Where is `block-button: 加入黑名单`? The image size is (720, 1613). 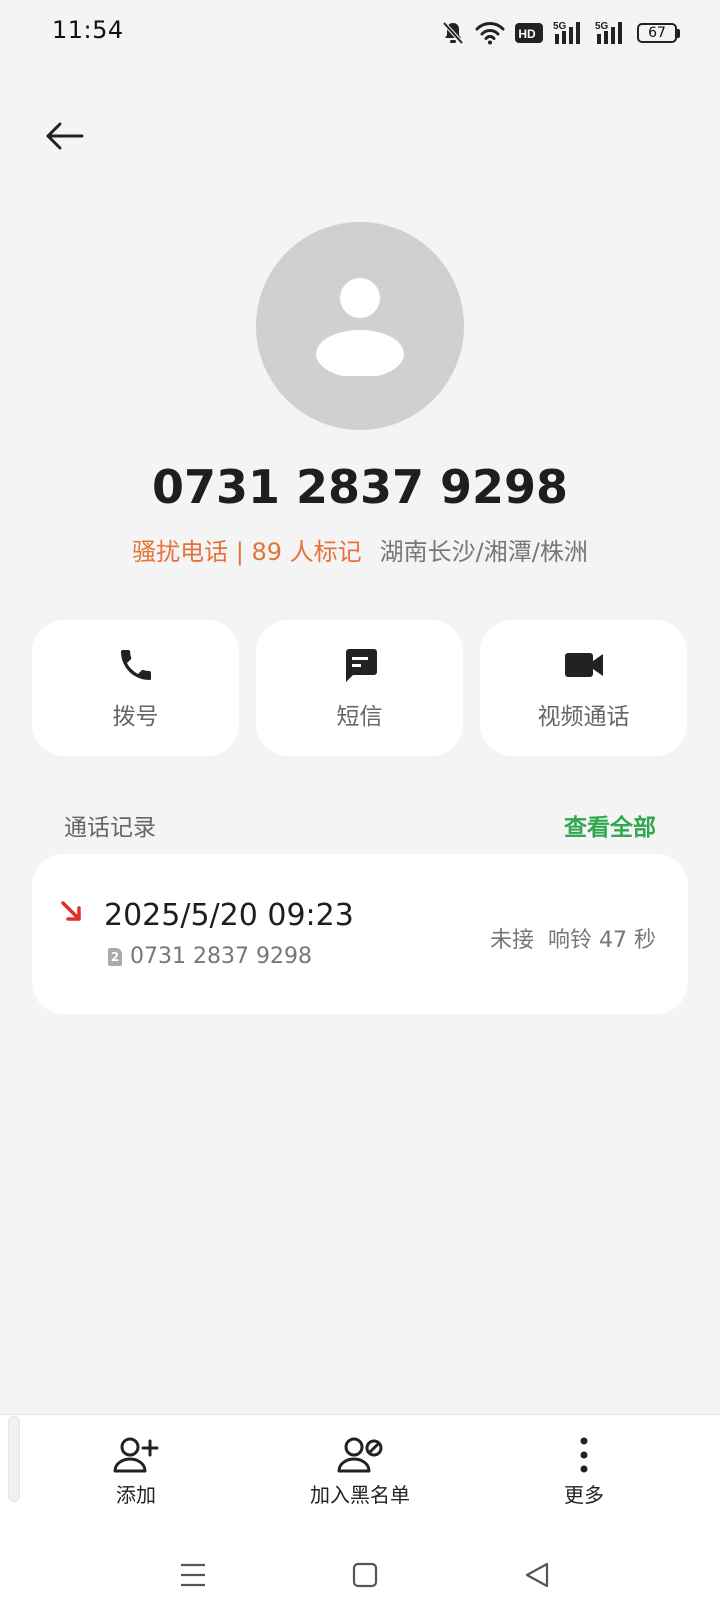
block-button: 加入黑名单 is located at coordinates (360, 1471).